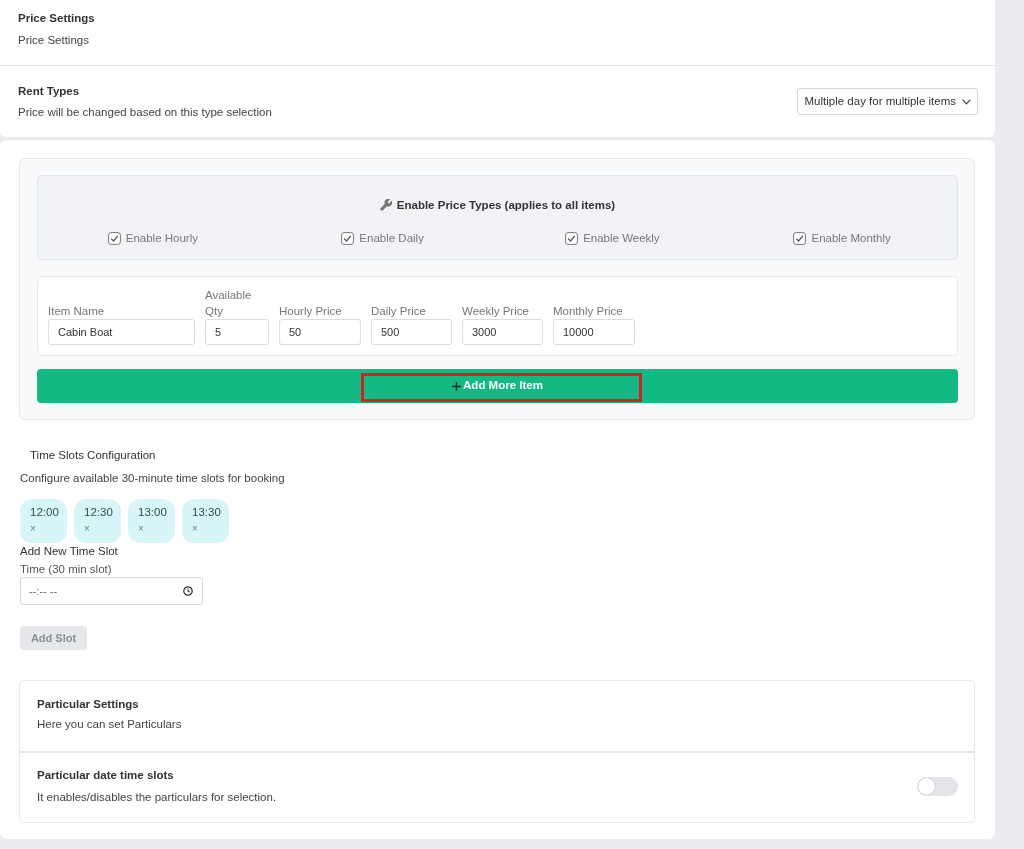 This screenshot has width=1024, height=849. I want to click on clock-icon, so click(188, 591).